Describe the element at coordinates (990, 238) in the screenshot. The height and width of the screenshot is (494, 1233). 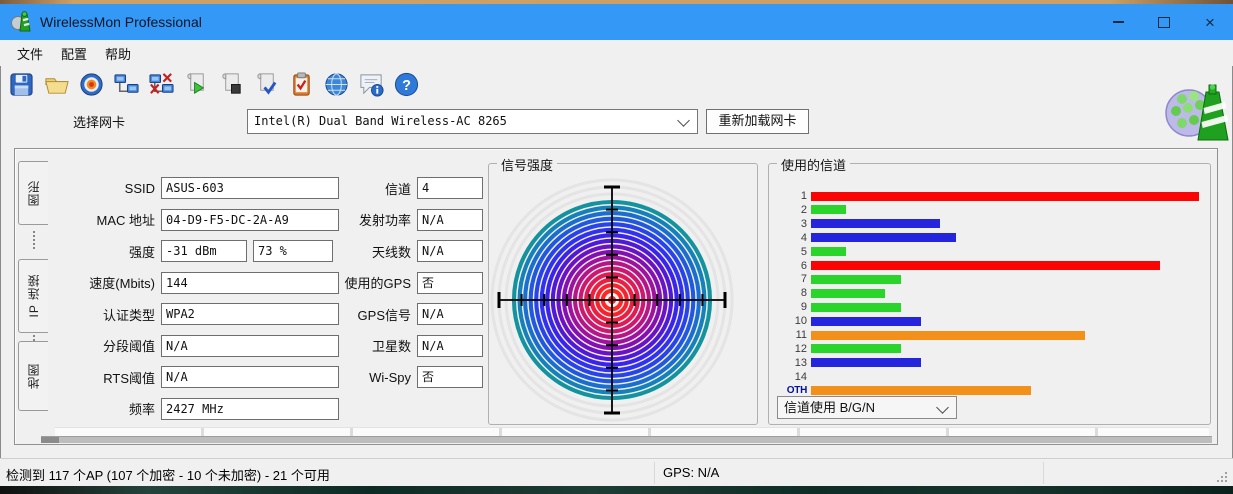
I see `channel-bar-row: 4` at that location.